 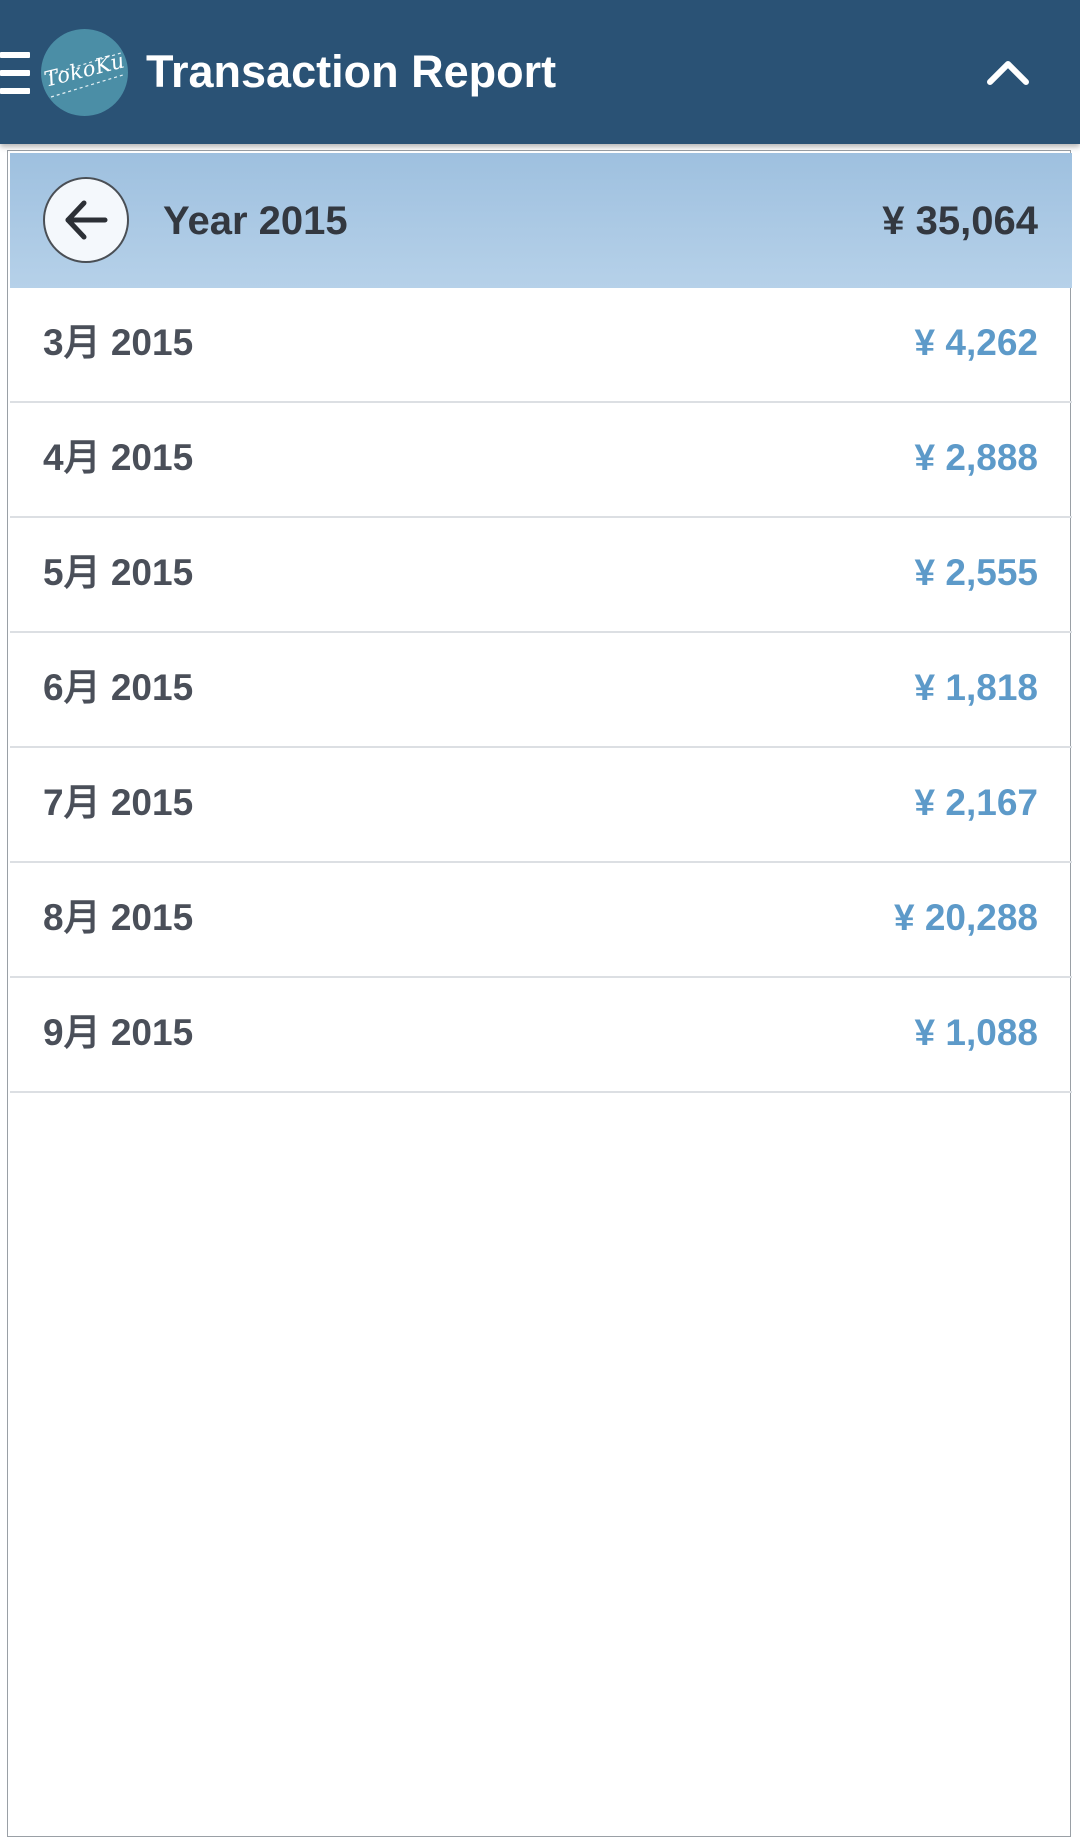 I want to click on month-row-august: 8月 2015 ¥ 20,288, so click(x=541, y=920).